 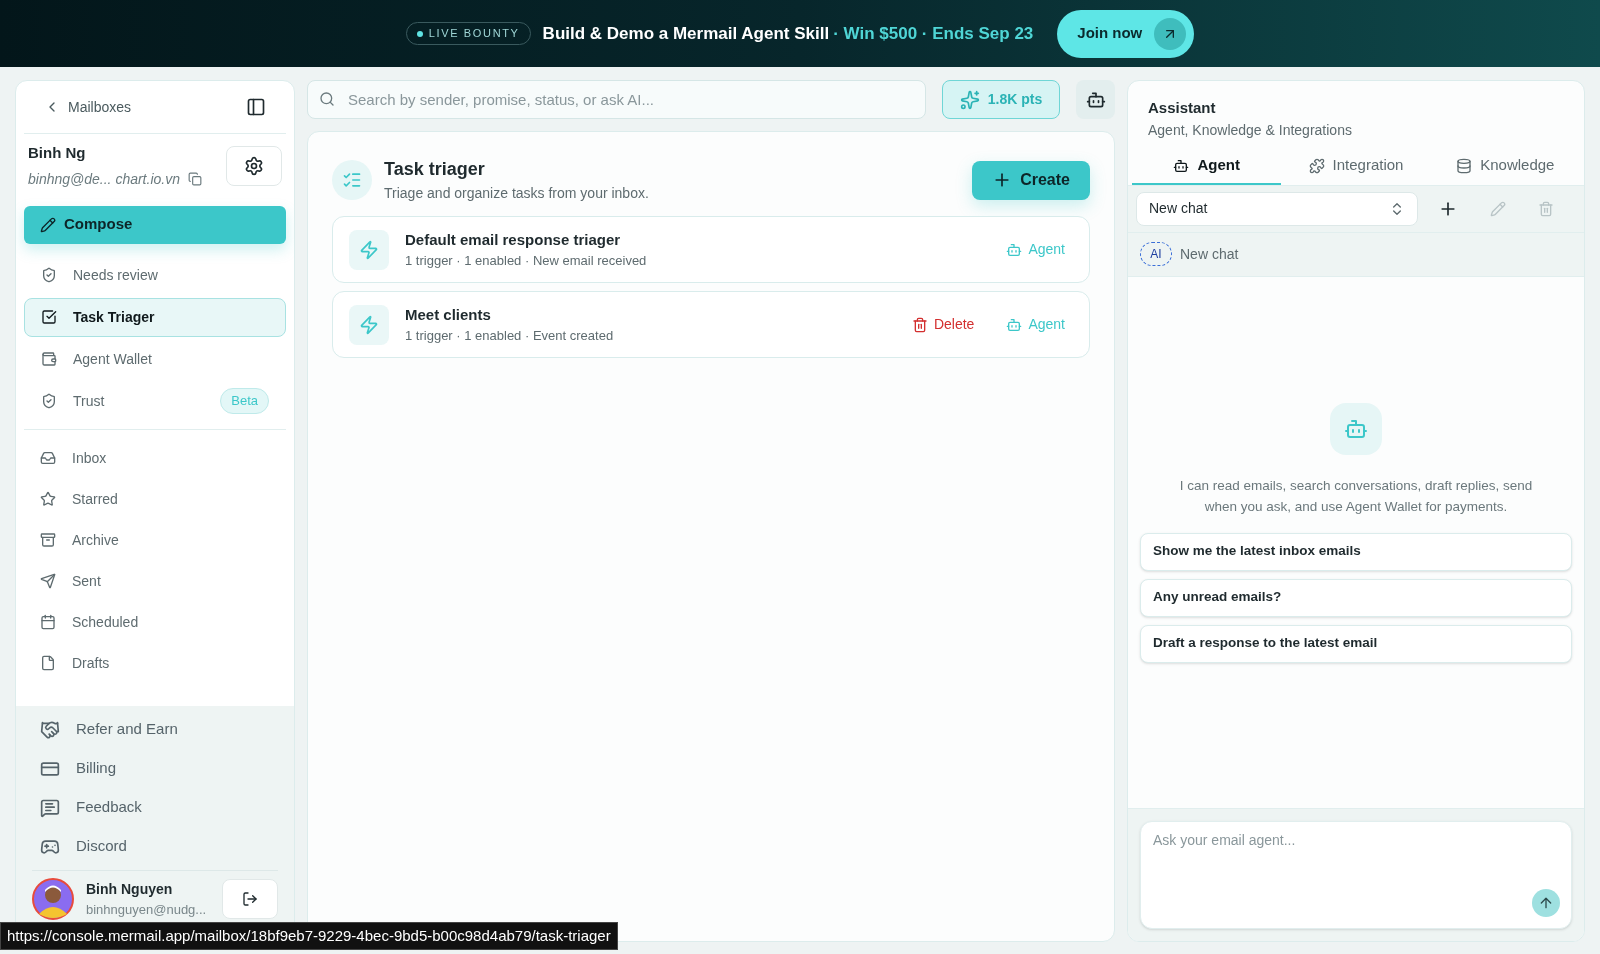 What do you see at coordinates (513, 239) in the screenshot?
I see `trigger-title: Default email response triager` at bounding box center [513, 239].